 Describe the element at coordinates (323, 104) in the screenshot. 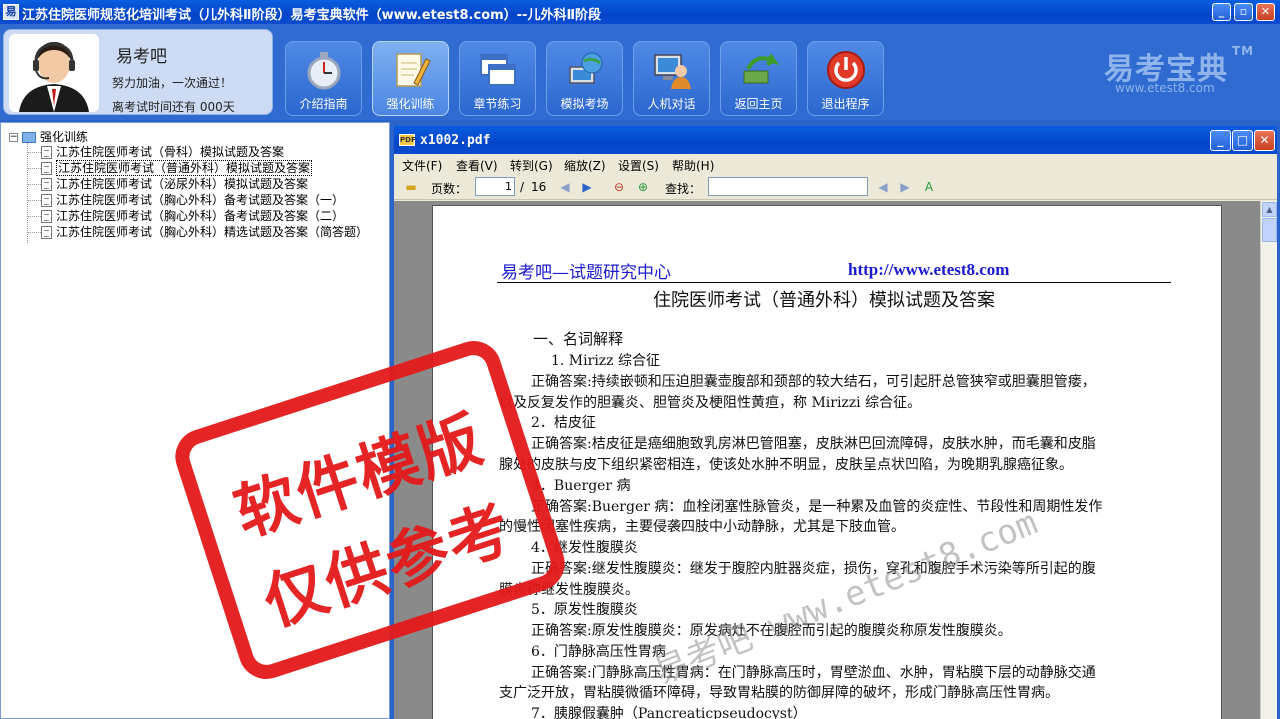

I see `nav-label: 介绍指南` at that location.